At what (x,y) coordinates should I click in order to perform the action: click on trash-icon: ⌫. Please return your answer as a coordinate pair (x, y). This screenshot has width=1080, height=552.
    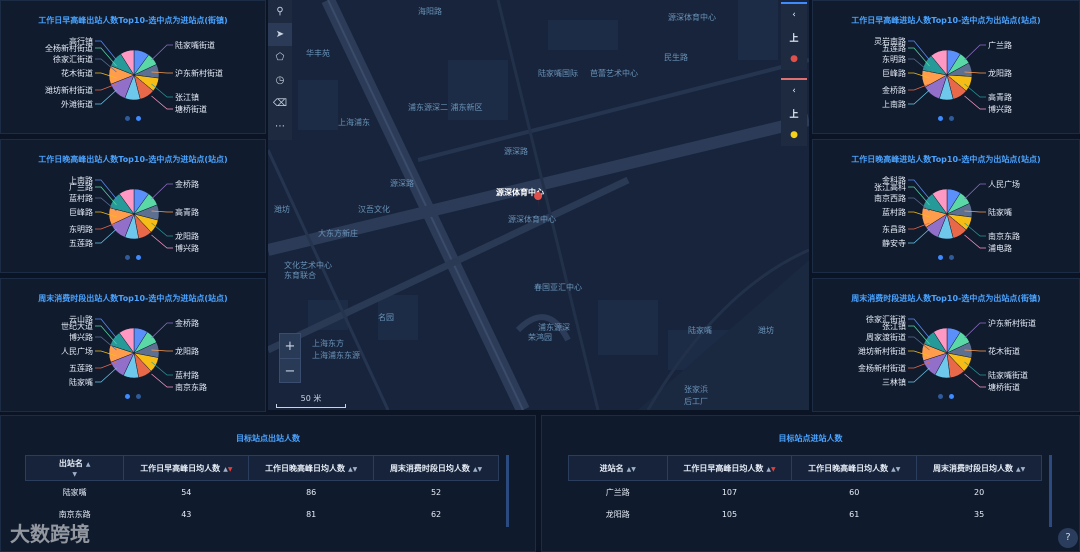
    Looking at the image, I should click on (280, 103).